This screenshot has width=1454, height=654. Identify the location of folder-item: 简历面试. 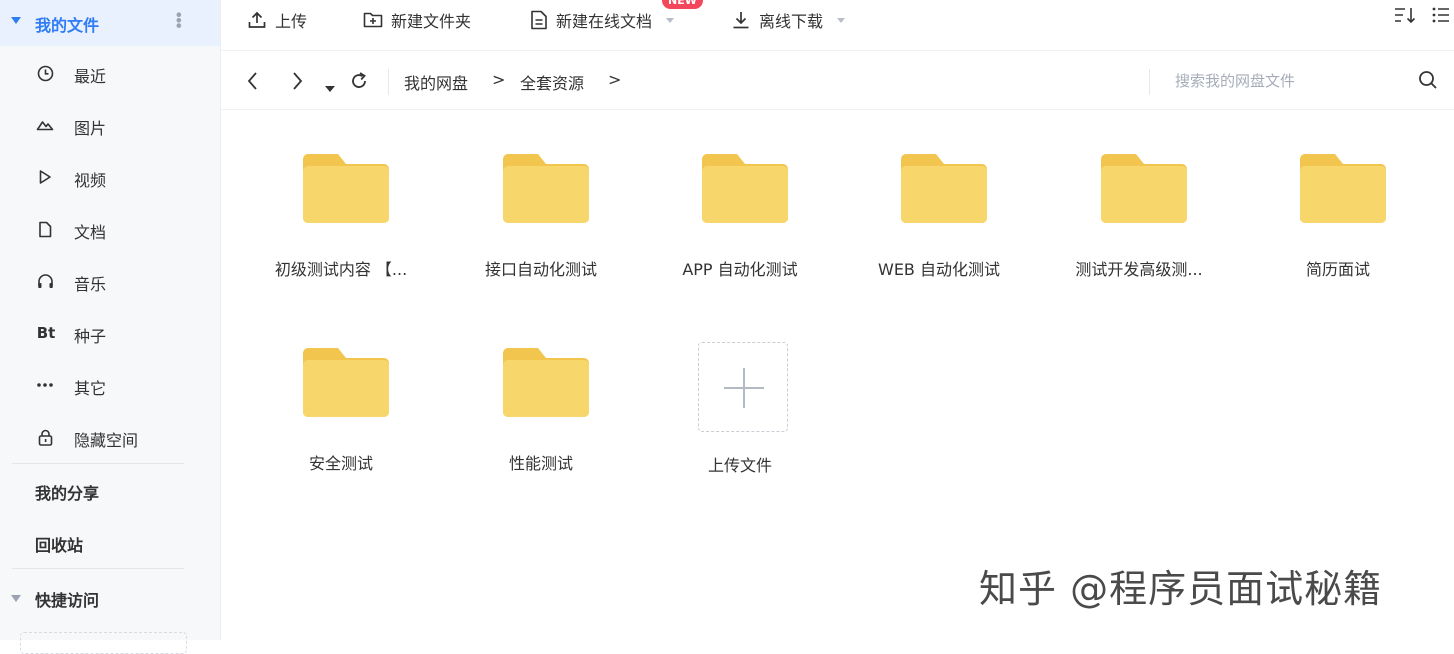
(1338, 220).